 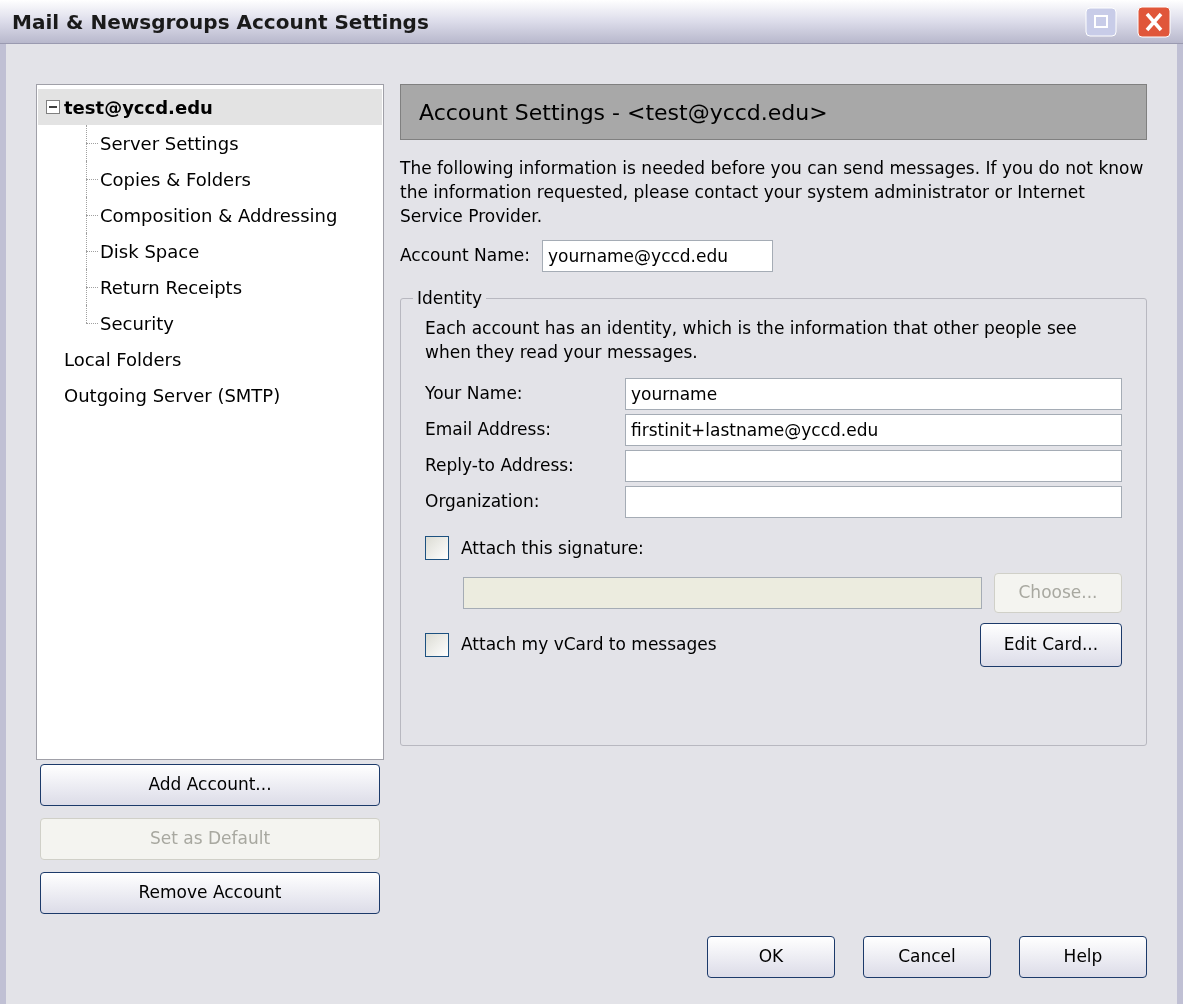 What do you see at coordinates (873, 393) in the screenshot?
I see `text-field: yourname` at bounding box center [873, 393].